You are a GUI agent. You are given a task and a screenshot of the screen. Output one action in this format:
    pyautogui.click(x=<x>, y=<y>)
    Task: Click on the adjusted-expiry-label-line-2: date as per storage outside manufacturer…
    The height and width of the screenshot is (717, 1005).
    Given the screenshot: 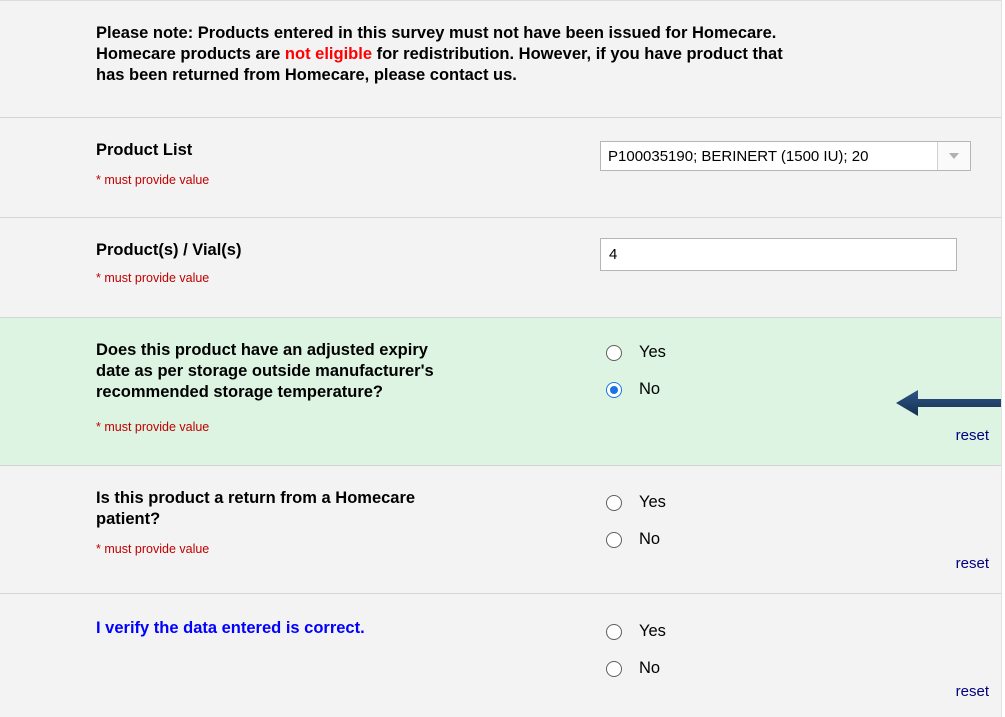 What is the action you would take?
    pyautogui.click(x=265, y=371)
    